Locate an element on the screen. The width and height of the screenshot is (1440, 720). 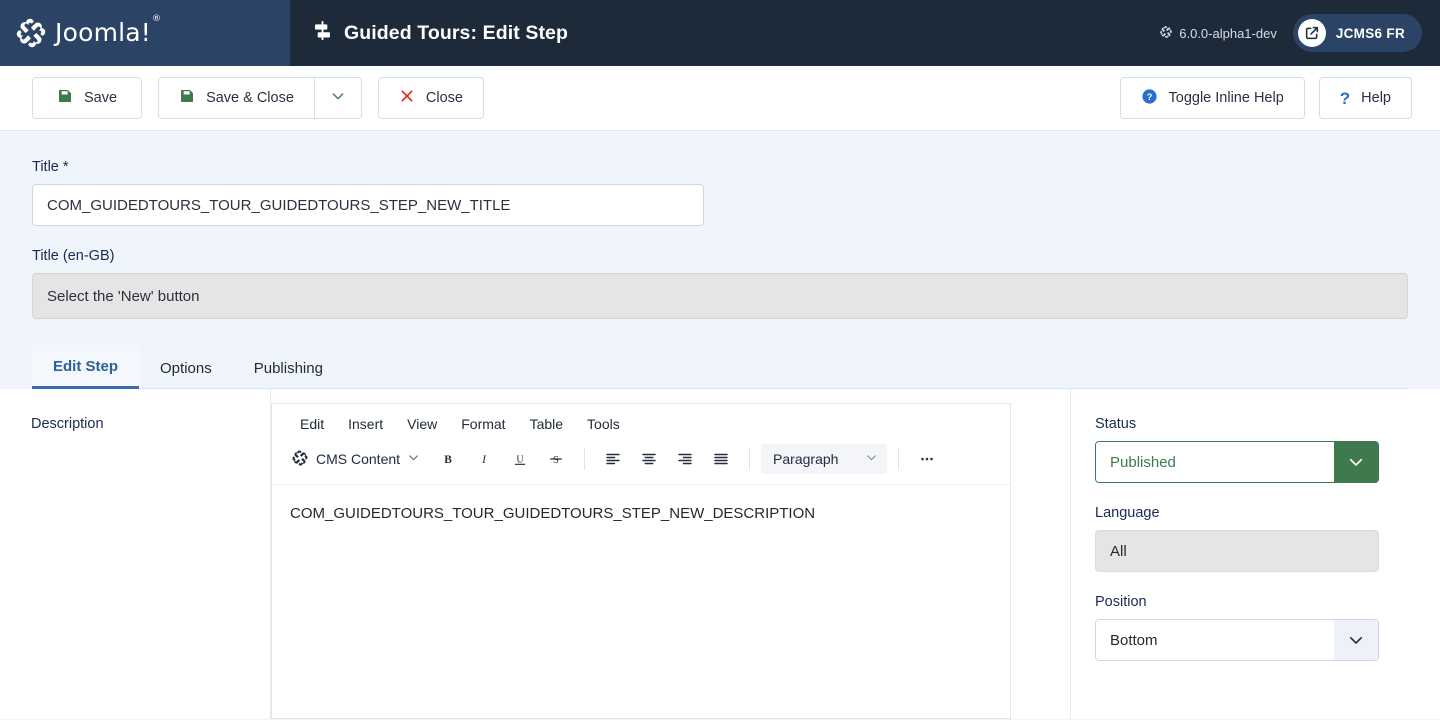
status-select: Published is located at coordinates (1237, 462).